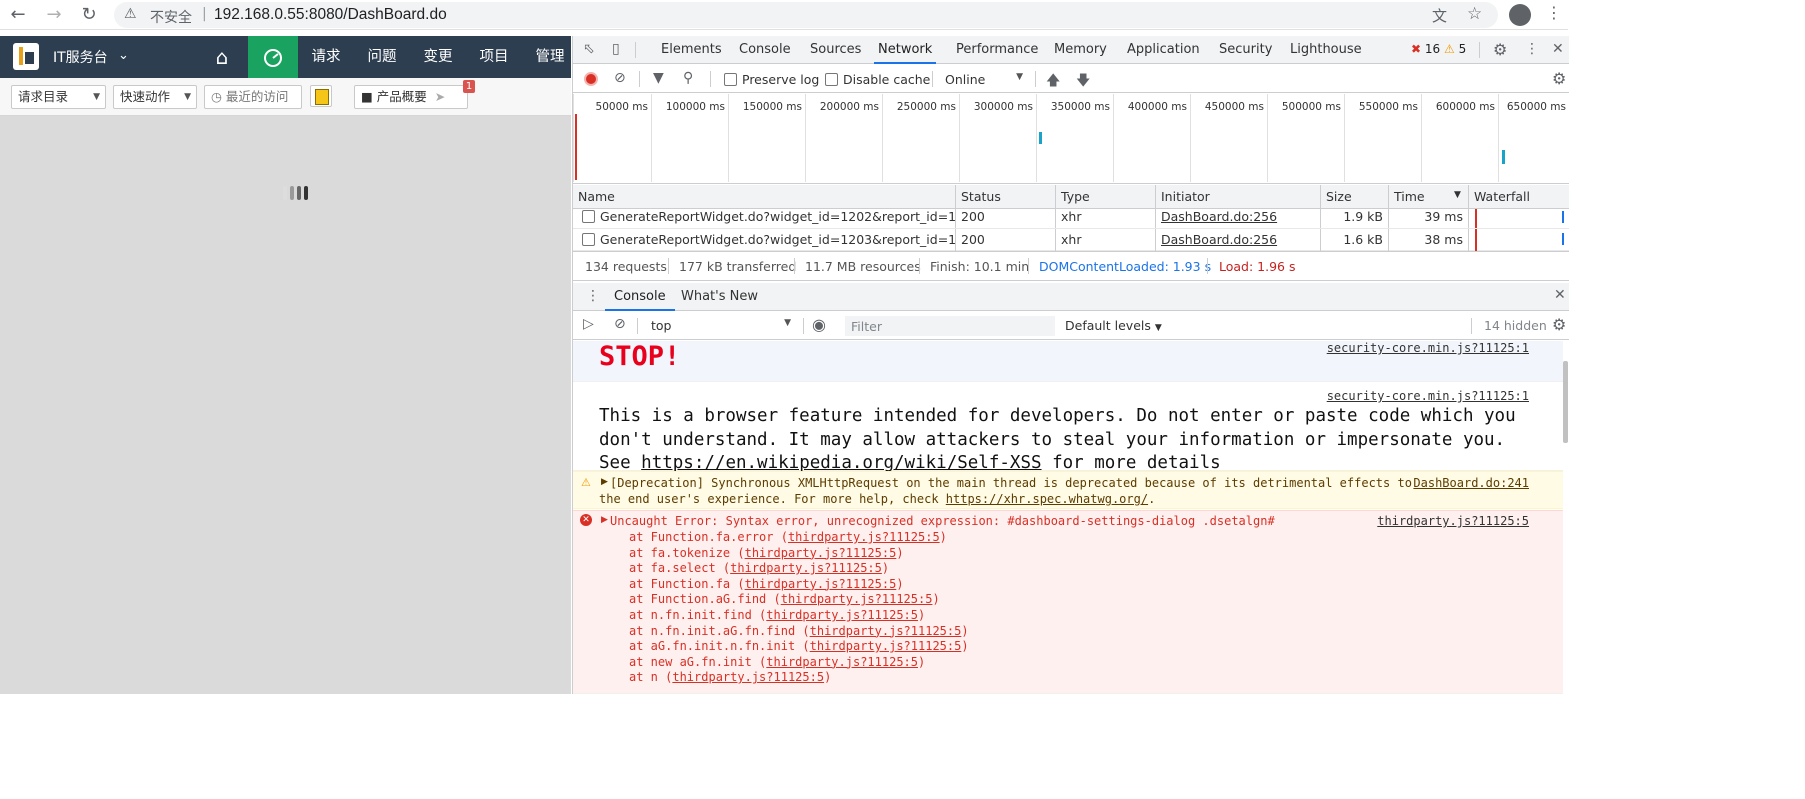  I want to click on issues-counter: ✖ 16 ⚠ 5, so click(1438, 49).